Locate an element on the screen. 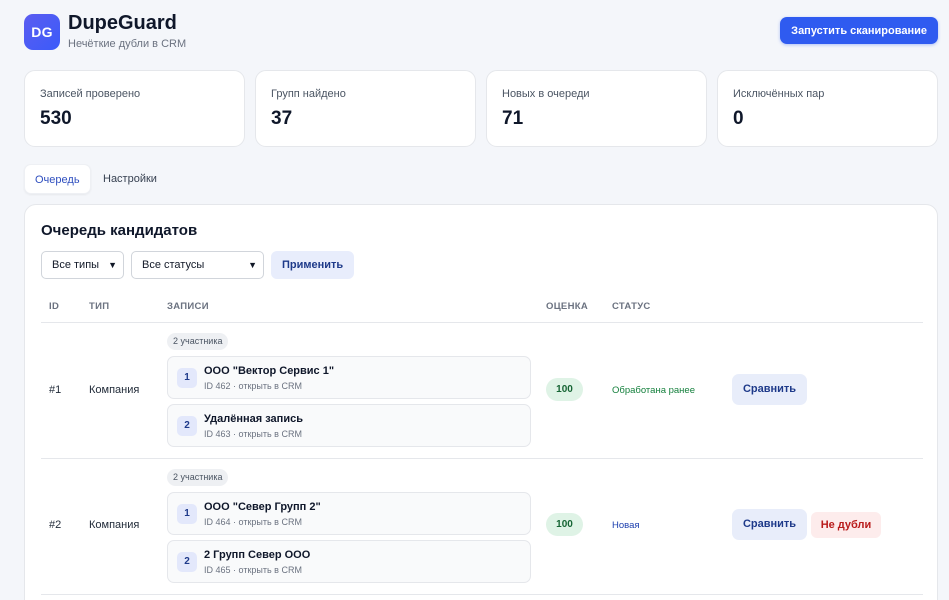  app-subtitle: Нечёткие дубли в CRM is located at coordinates (127, 44).